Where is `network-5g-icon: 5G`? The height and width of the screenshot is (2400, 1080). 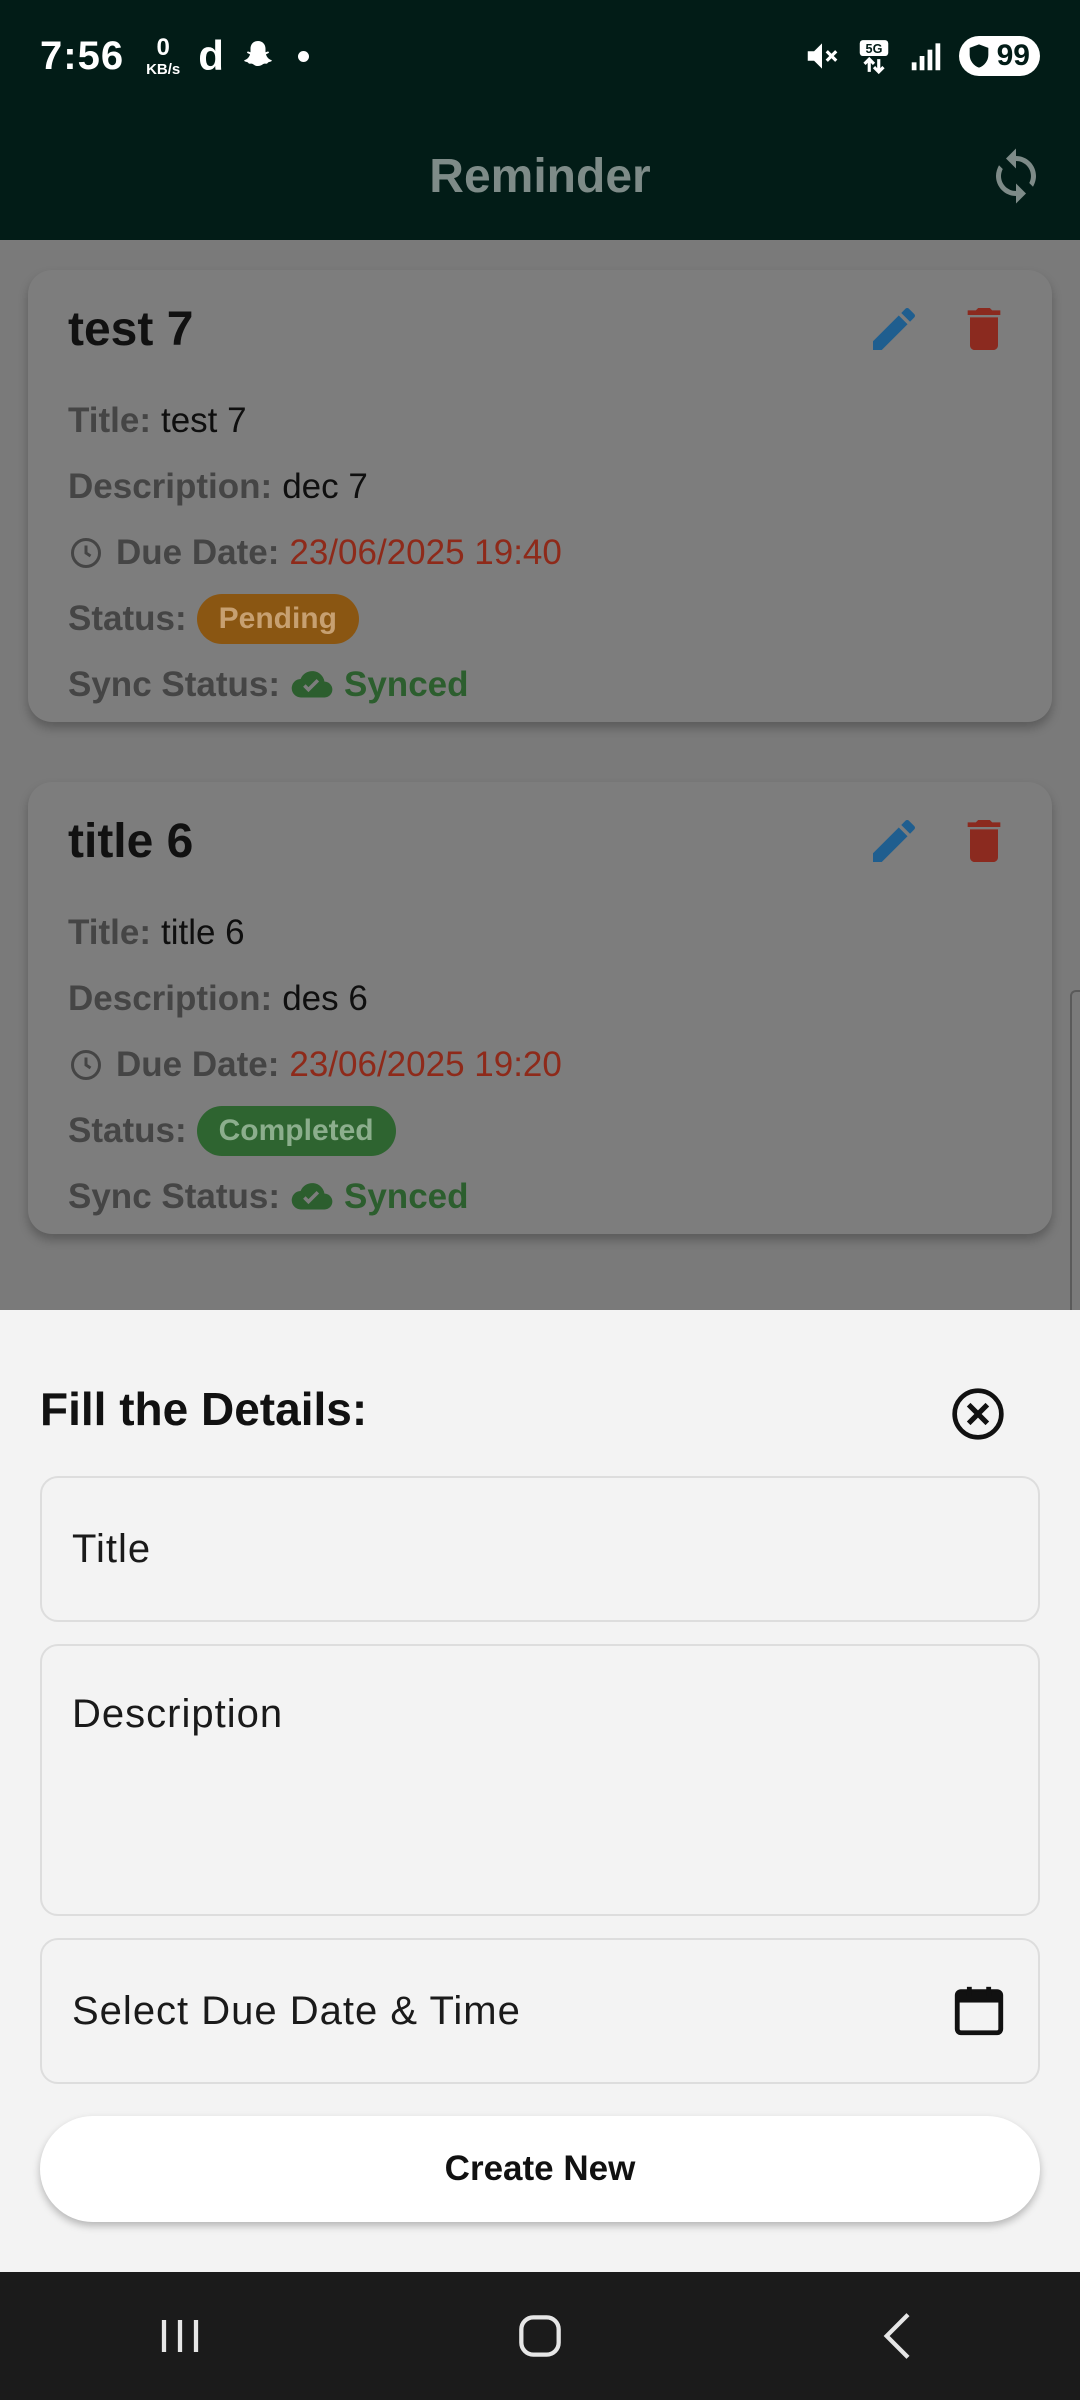 network-5g-icon: 5G is located at coordinates (873, 57).